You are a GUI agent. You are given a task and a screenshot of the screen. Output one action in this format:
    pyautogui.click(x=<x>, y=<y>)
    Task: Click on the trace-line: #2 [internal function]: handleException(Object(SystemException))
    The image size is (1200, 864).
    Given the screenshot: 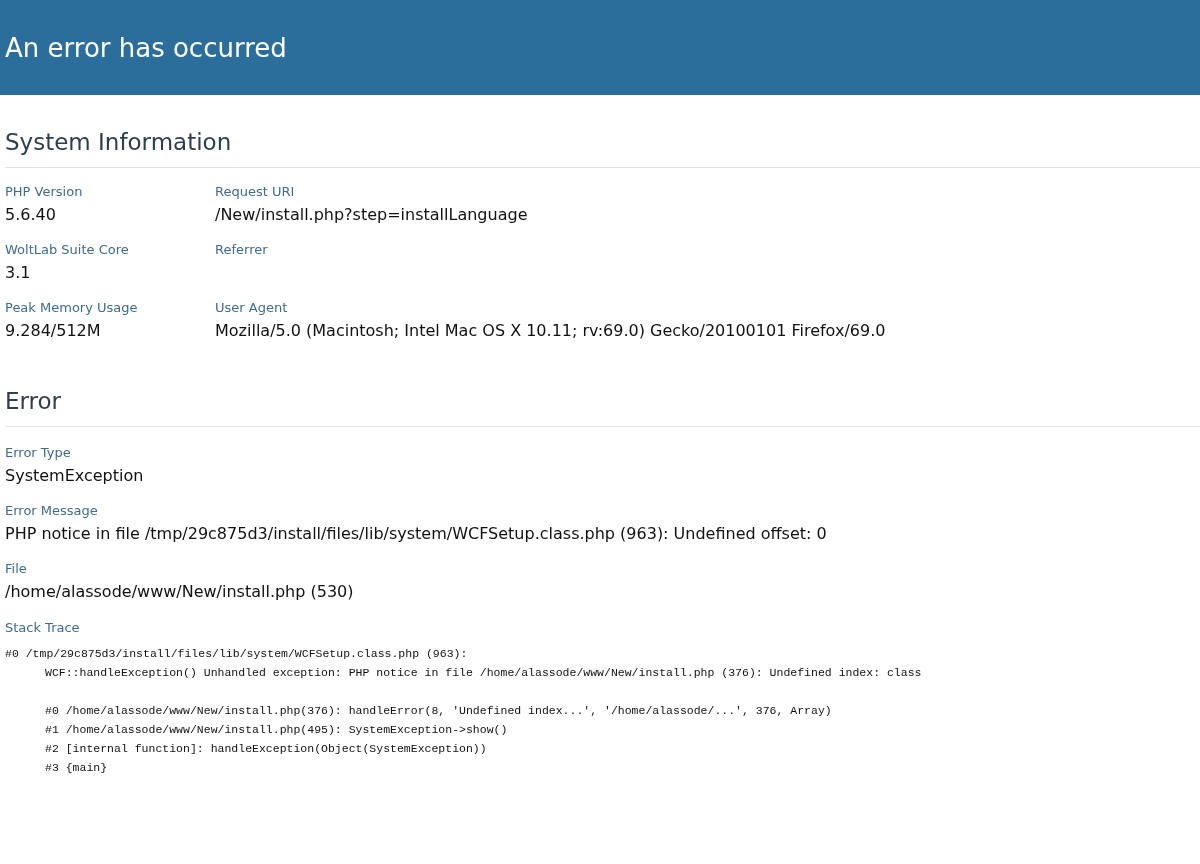 What is the action you would take?
    pyautogui.click(x=266, y=749)
    